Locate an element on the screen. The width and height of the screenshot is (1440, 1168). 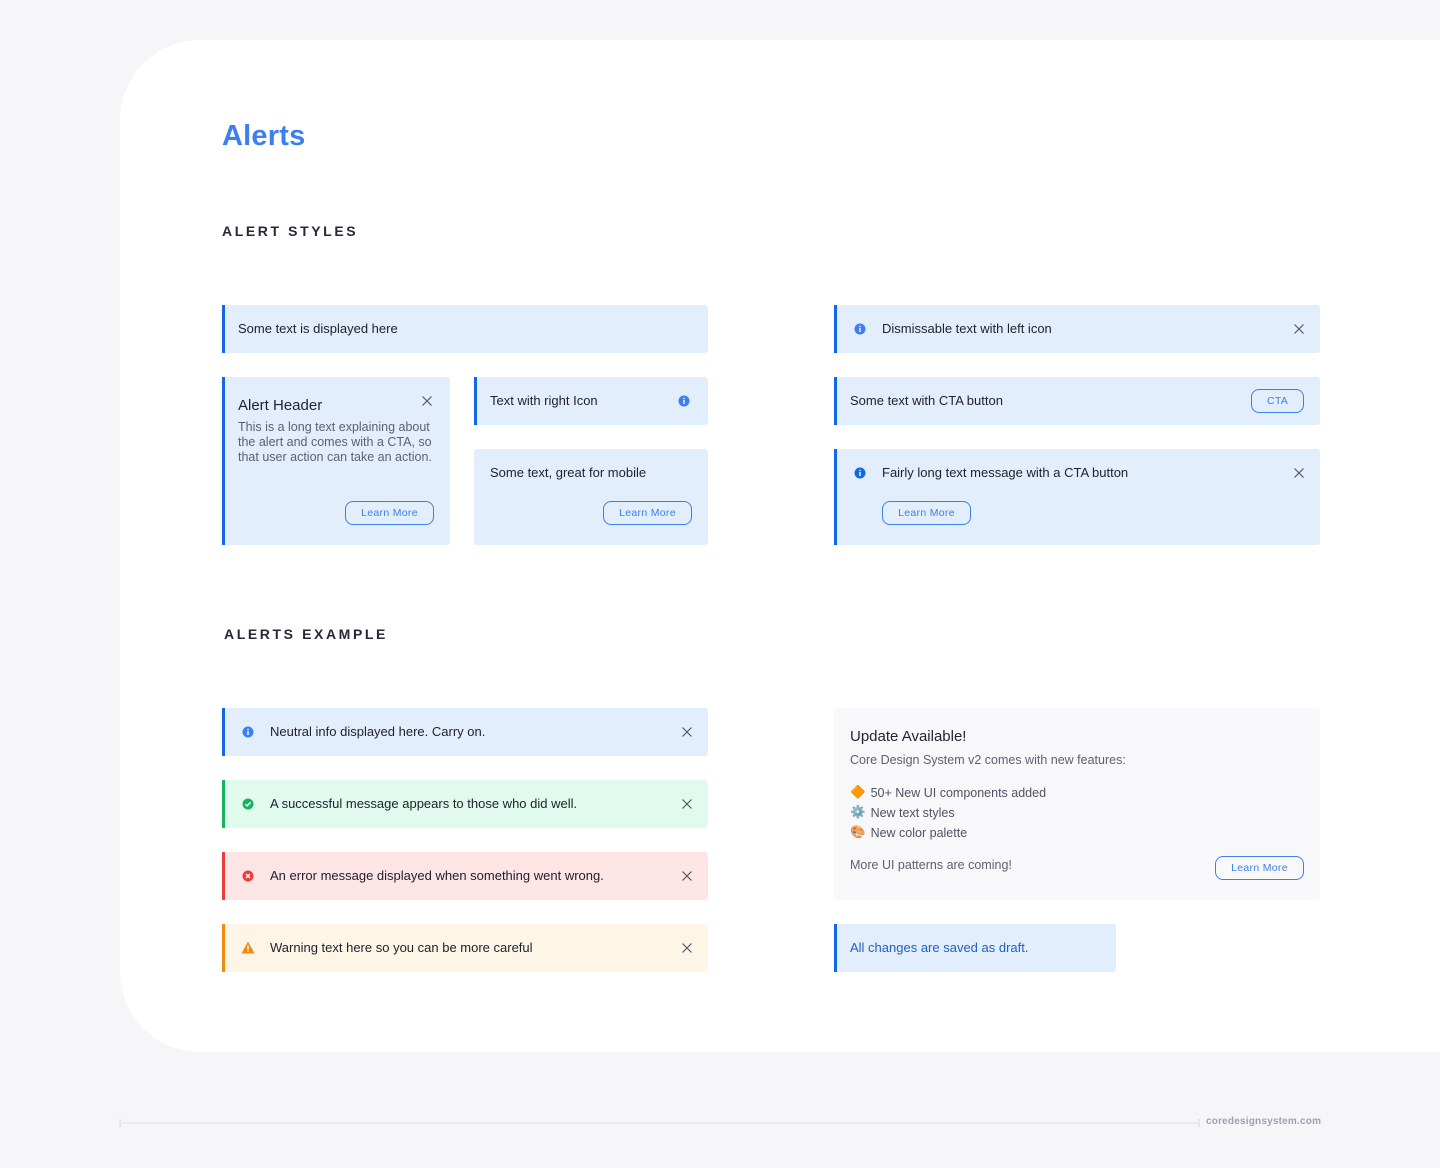
alert-text: Some text, great for mobile is located at coordinates (568, 472).